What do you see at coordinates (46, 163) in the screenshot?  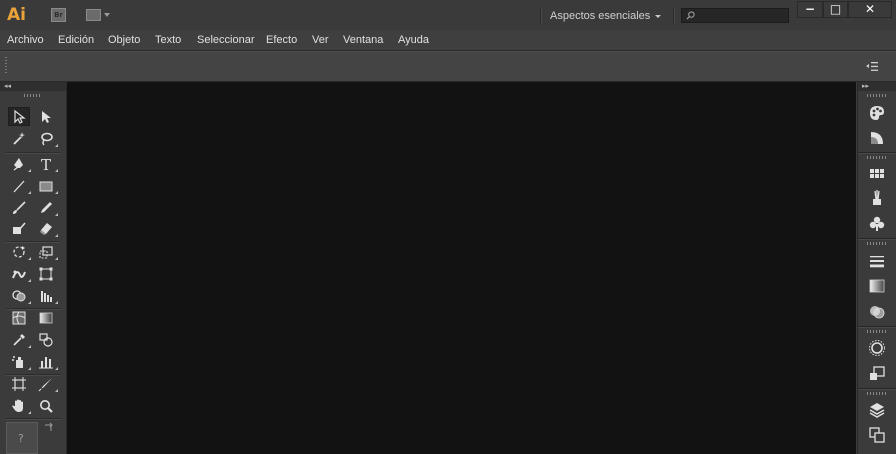 I see `type-tool: T` at bounding box center [46, 163].